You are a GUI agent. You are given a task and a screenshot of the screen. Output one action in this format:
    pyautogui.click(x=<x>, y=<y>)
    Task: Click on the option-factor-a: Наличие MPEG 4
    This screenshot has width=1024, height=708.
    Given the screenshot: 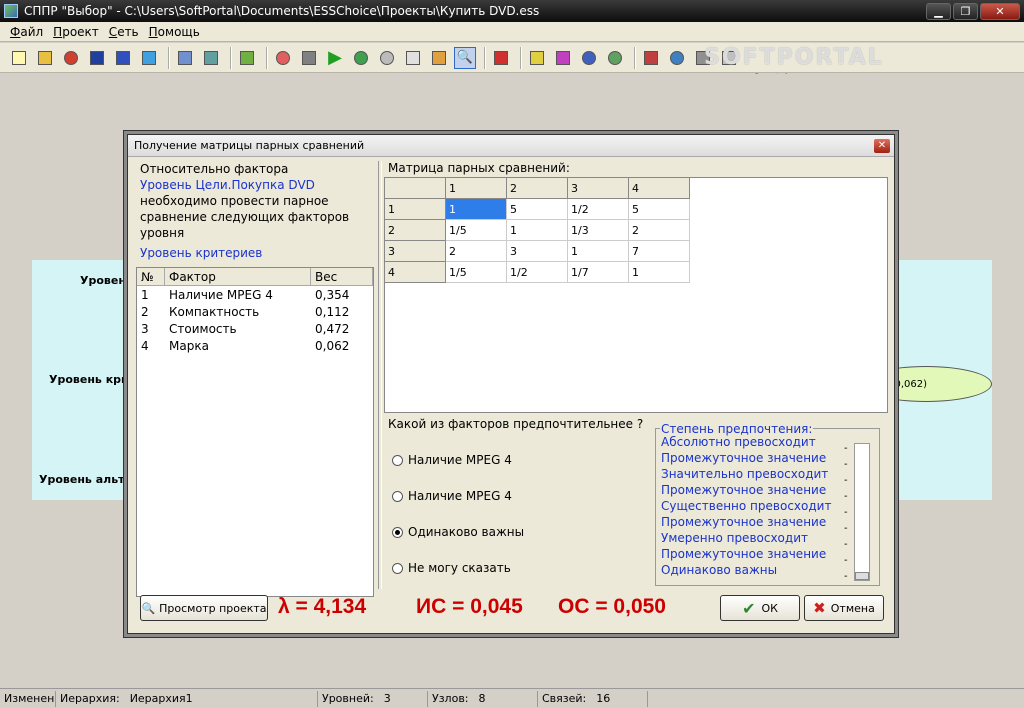 What is the action you would take?
    pyautogui.click(x=452, y=460)
    